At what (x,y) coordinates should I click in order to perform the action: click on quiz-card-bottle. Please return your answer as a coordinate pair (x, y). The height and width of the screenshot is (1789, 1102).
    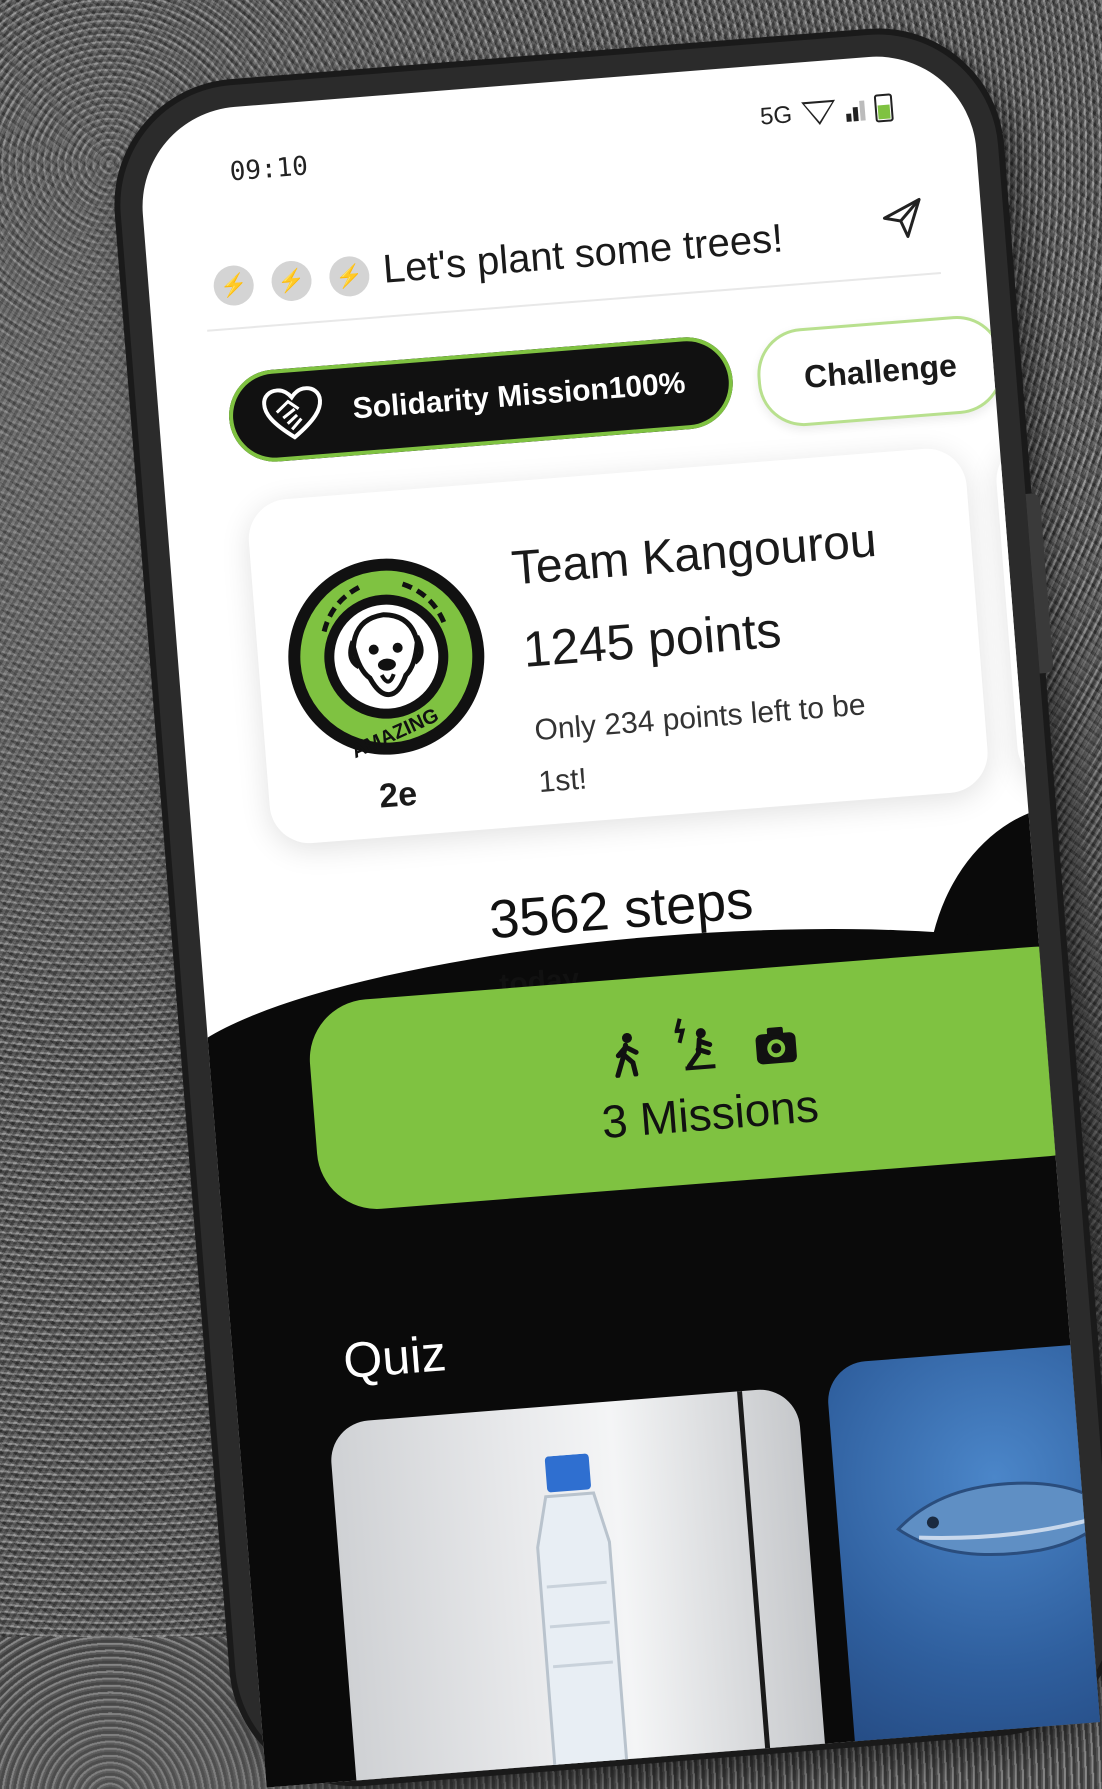
    Looking at the image, I should click on (578, 1587).